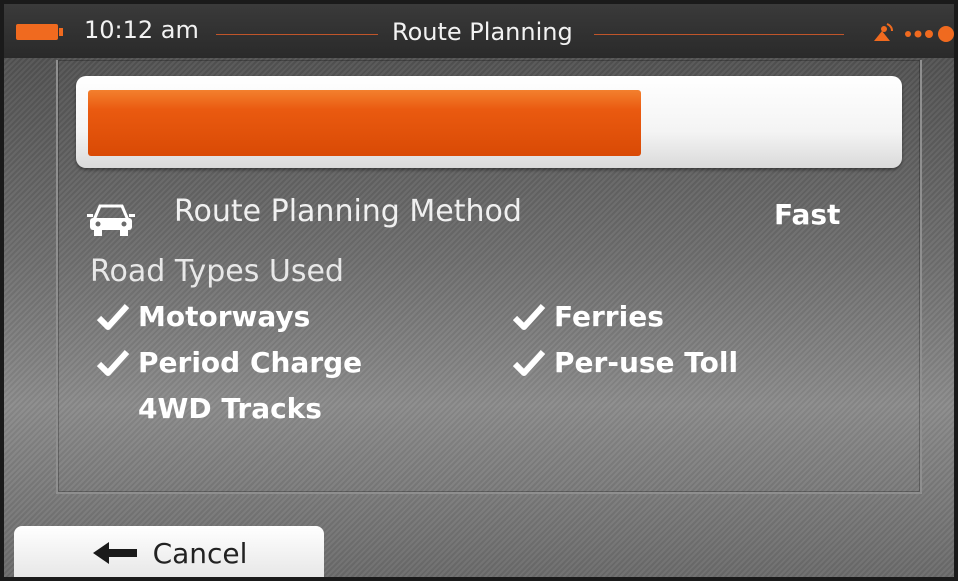 This screenshot has width=958, height=581. What do you see at coordinates (230, 408) in the screenshot?
I see `road-type-label: 4WD Tracks` at bounding box center [230, 408].